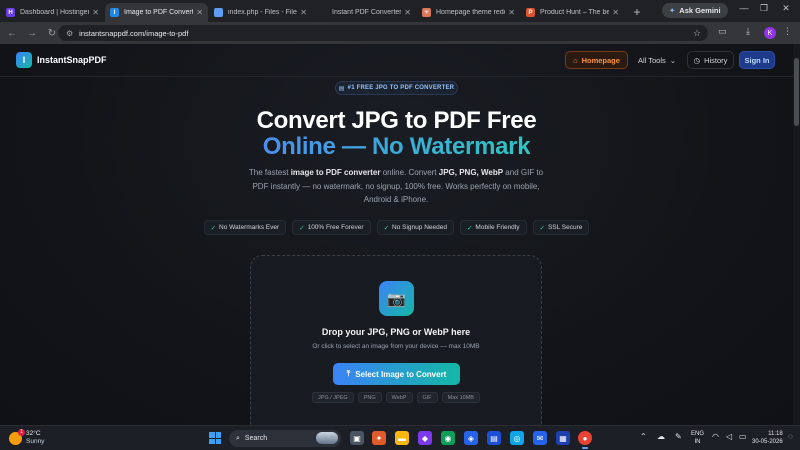 This screenshot has height=450, width=800. Describe the element at coordinates (517, 438) in the screenshot. I see `messenger-icon: ◎` at that location.